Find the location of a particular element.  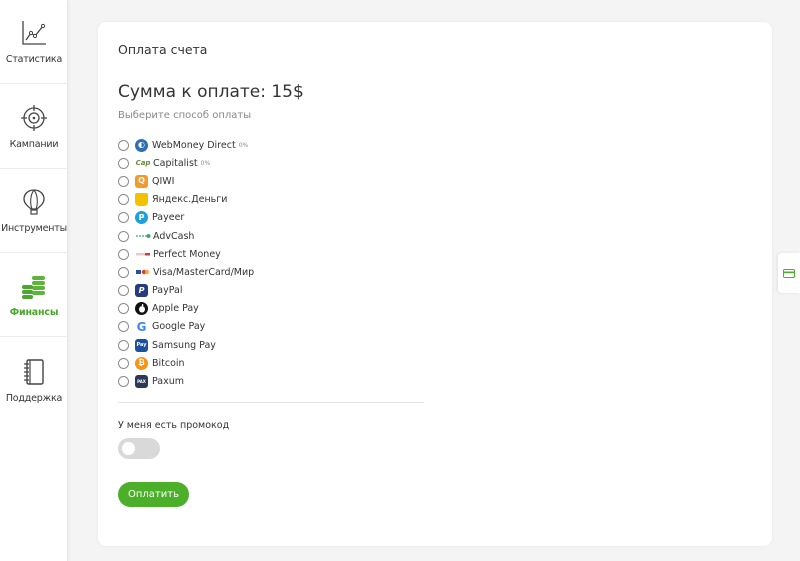

payeer-icon: P is located at coordinates (141, 218).